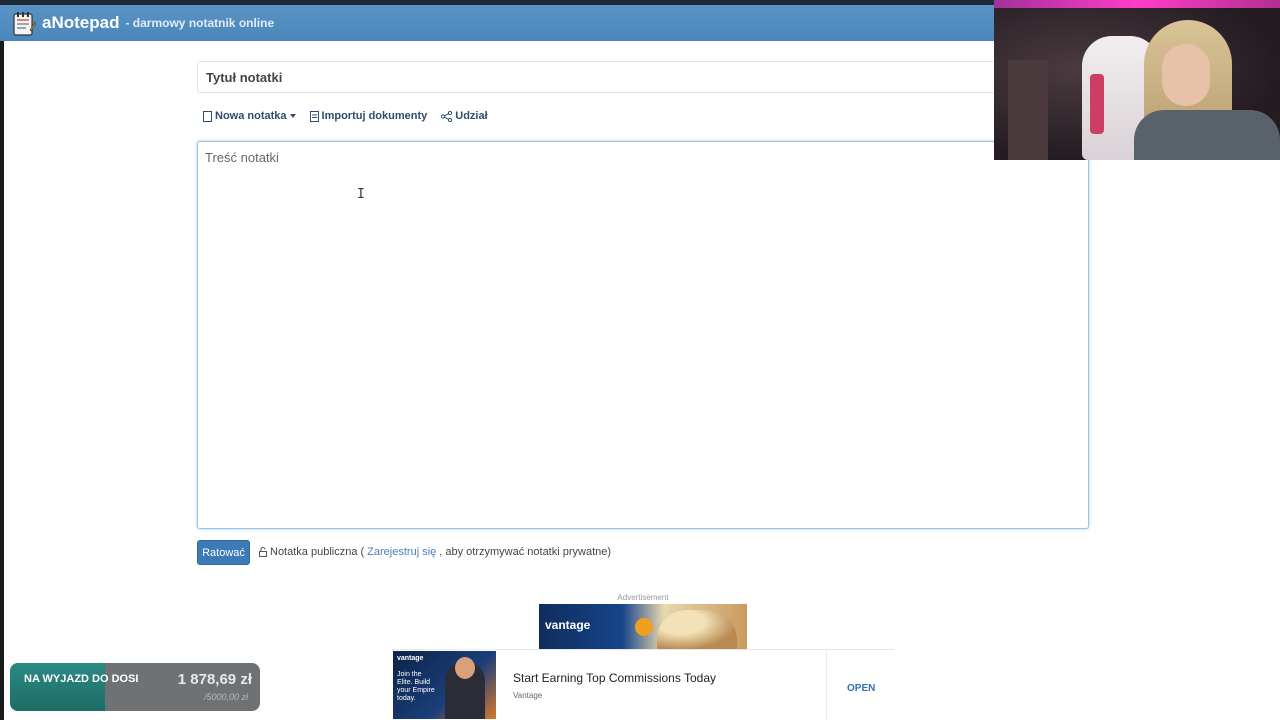 The height and width of the screenshot is (720, 1280). I want to click on webcam-door, so click(1028, 110).